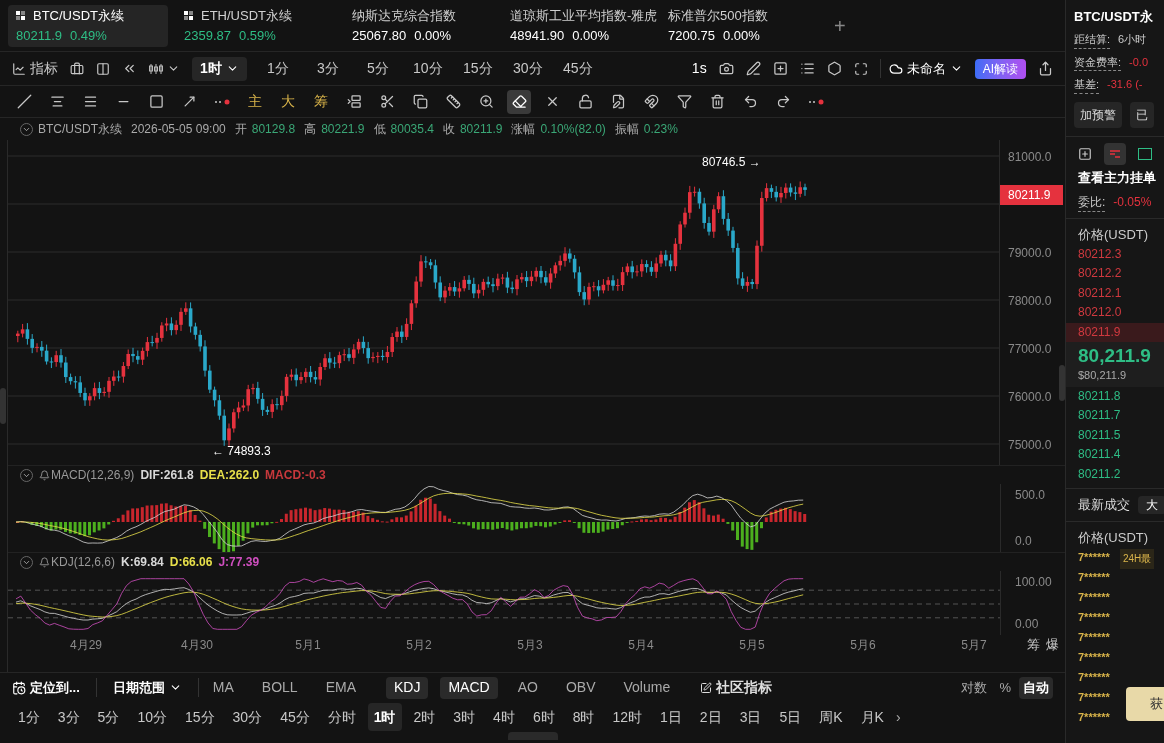 Image resolution: width=1164 pixels, height=743 pixels. Describe the element at coordinates (750, 717) in the screenshot. I see `interval-tab: 3日` at that location.